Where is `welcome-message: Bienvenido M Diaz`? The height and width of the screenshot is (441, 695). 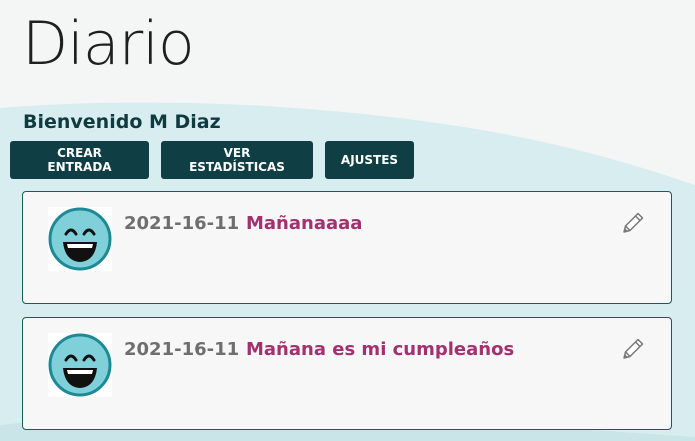
welcome-message: Bienvenido M Diaz is located at coordinates (122, 122).